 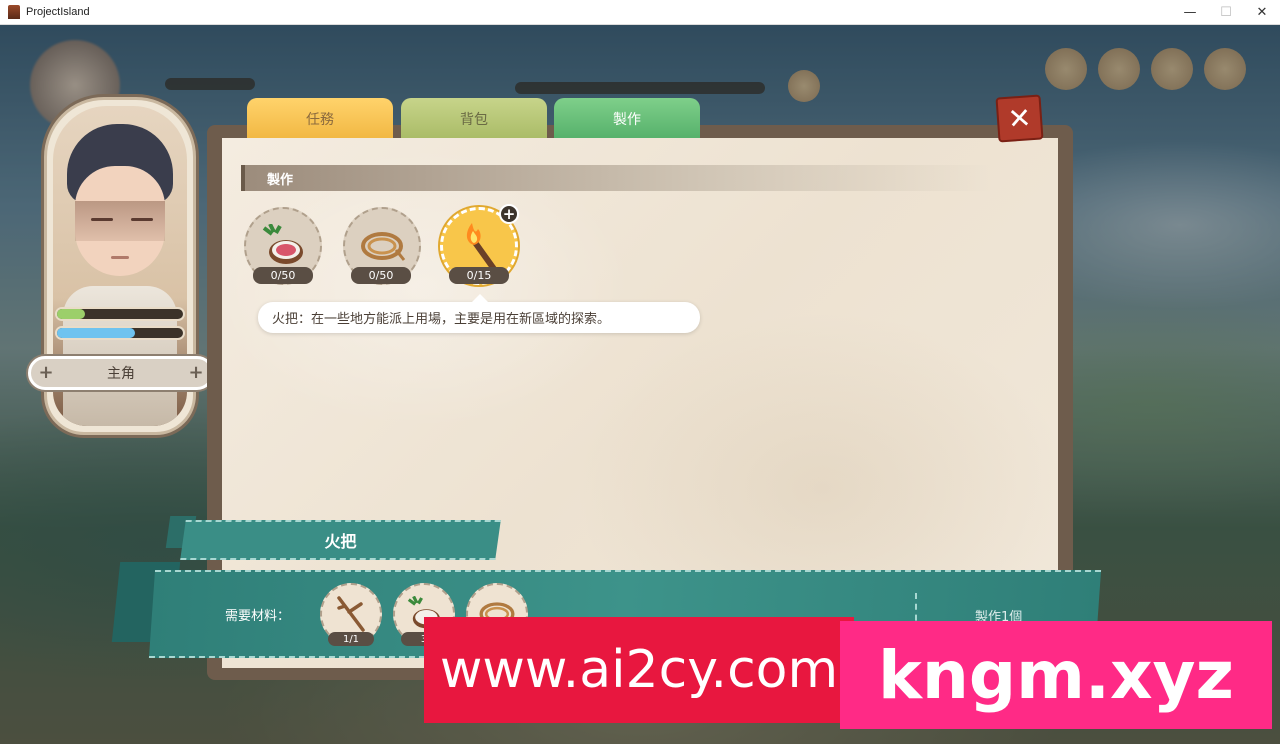 I want to click on maximize-button: ☐, so click(x=1226, y=12).